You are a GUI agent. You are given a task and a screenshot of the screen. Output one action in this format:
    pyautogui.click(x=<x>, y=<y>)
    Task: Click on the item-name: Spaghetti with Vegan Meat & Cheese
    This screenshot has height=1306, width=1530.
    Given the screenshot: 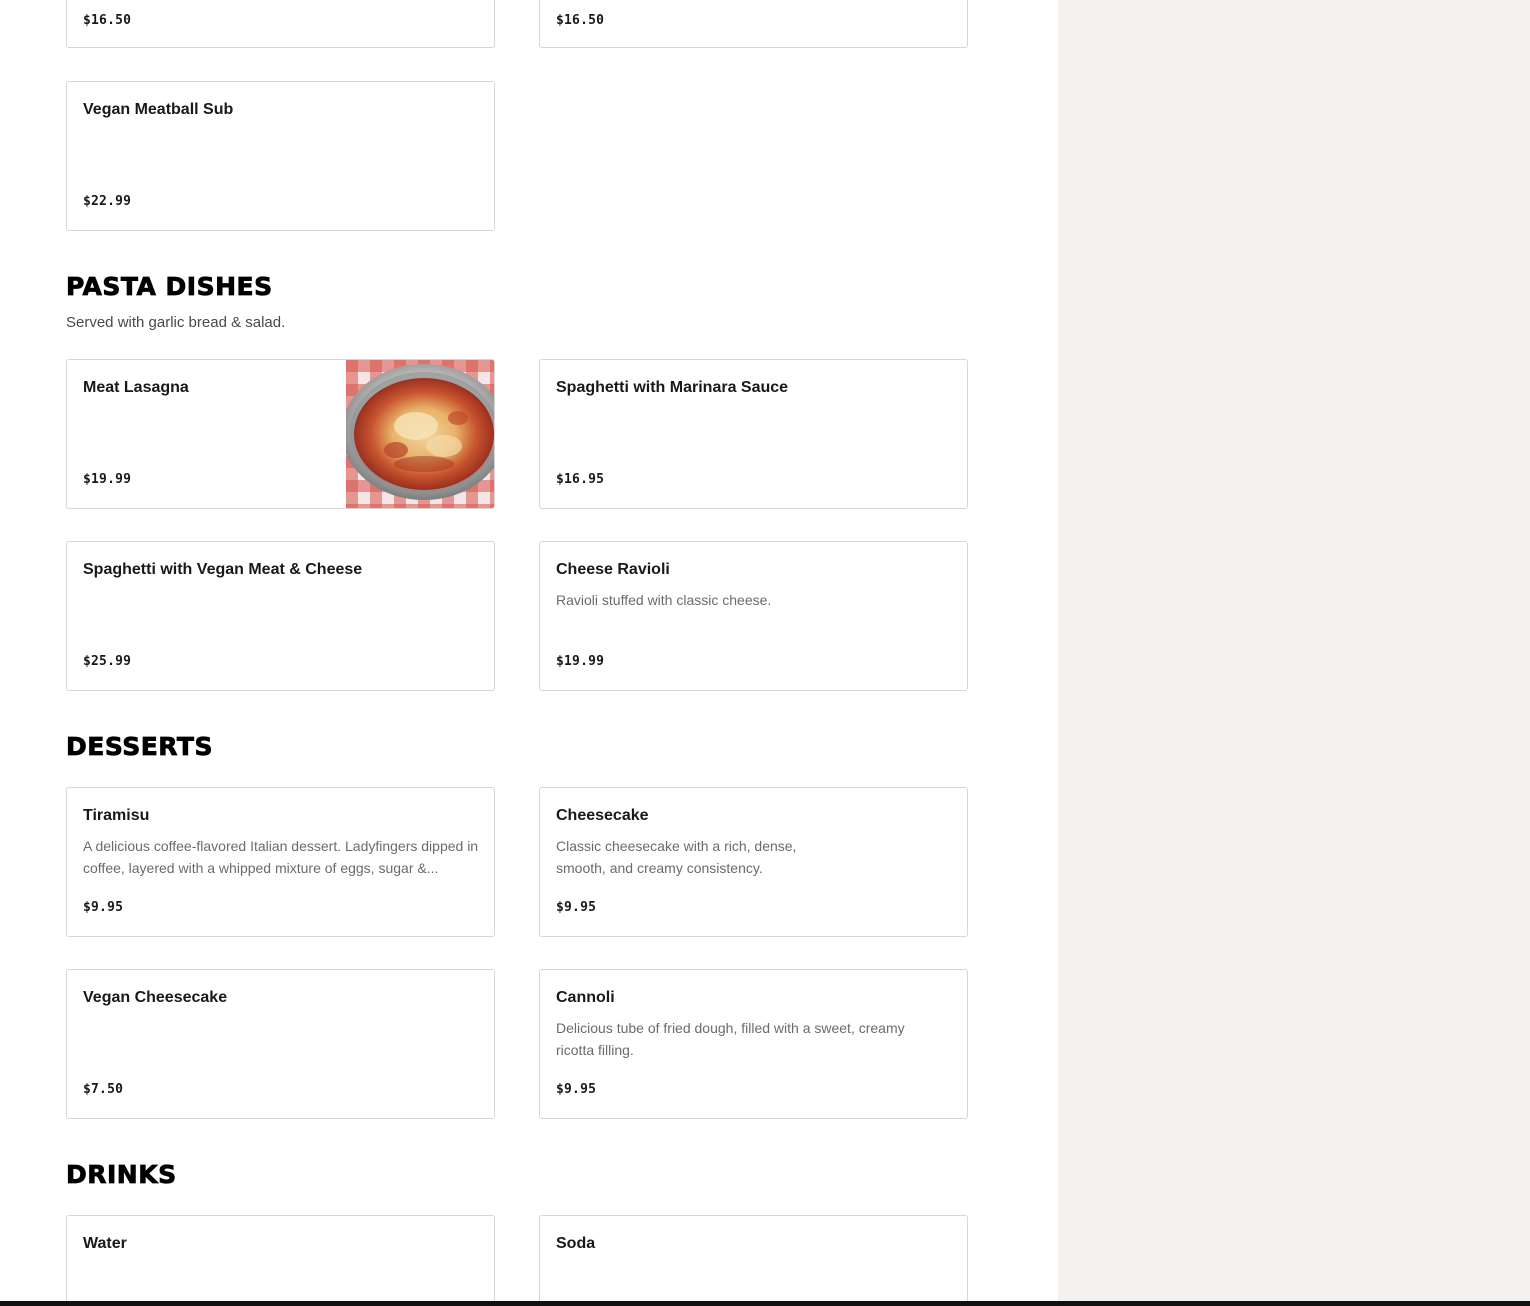 What is the action you would take?
    pyautogui.click(x=223, y=569)
    